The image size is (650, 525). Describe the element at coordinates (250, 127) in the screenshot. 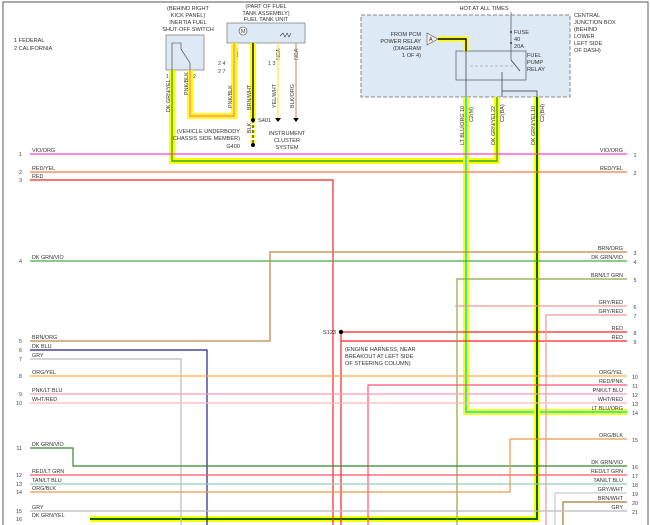

I see `wire-label: BLK` at that location.